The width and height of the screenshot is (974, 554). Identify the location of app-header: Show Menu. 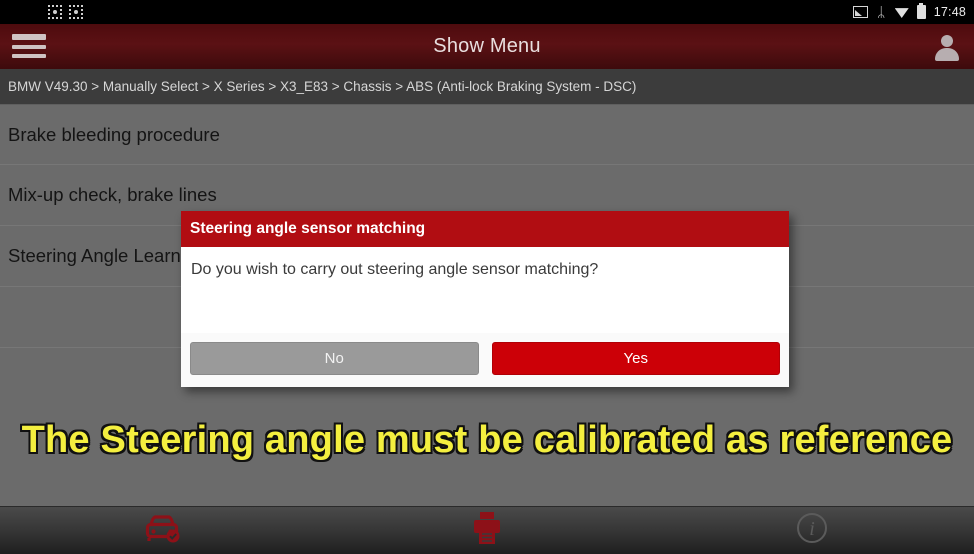
(487, 46).